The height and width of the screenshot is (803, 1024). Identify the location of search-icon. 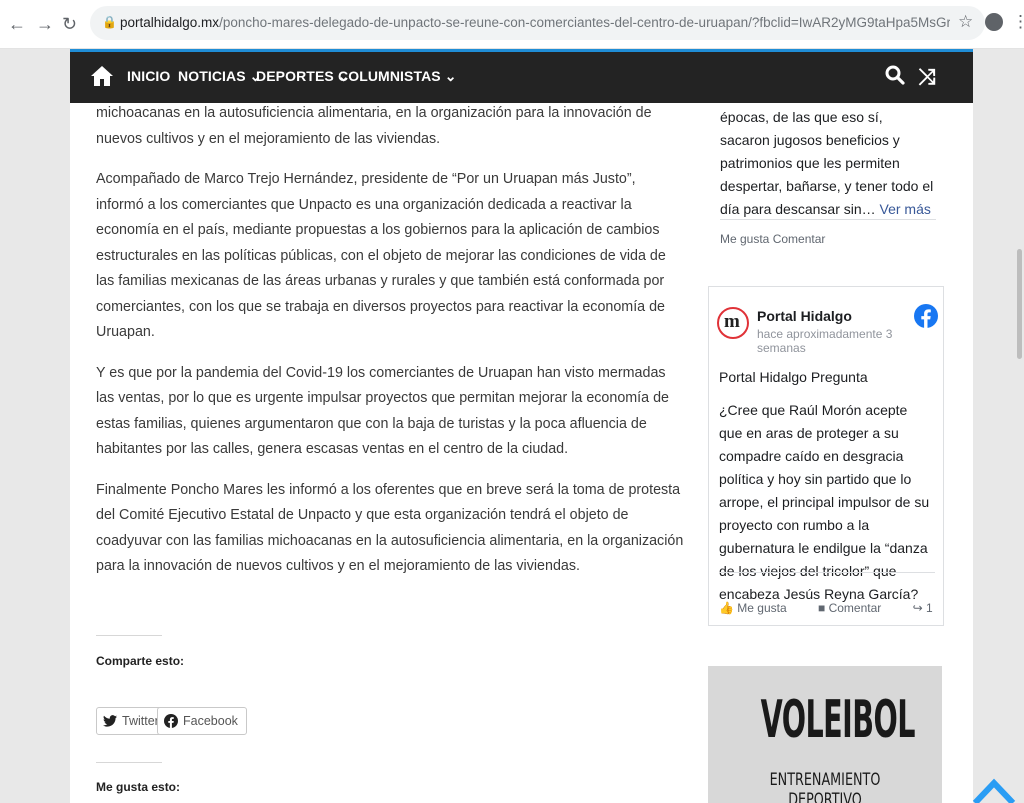
(895, 77).